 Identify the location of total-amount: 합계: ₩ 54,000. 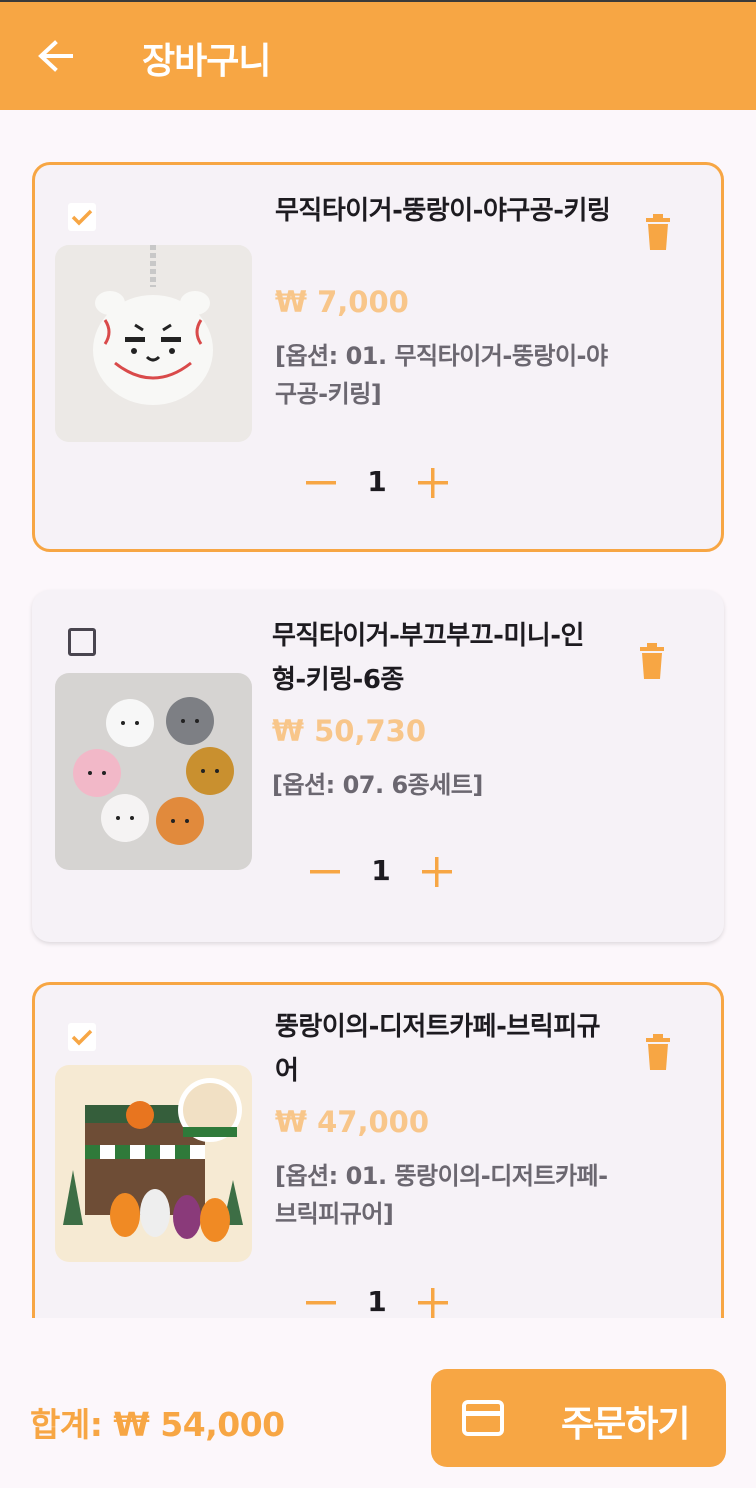
(157, 1424).